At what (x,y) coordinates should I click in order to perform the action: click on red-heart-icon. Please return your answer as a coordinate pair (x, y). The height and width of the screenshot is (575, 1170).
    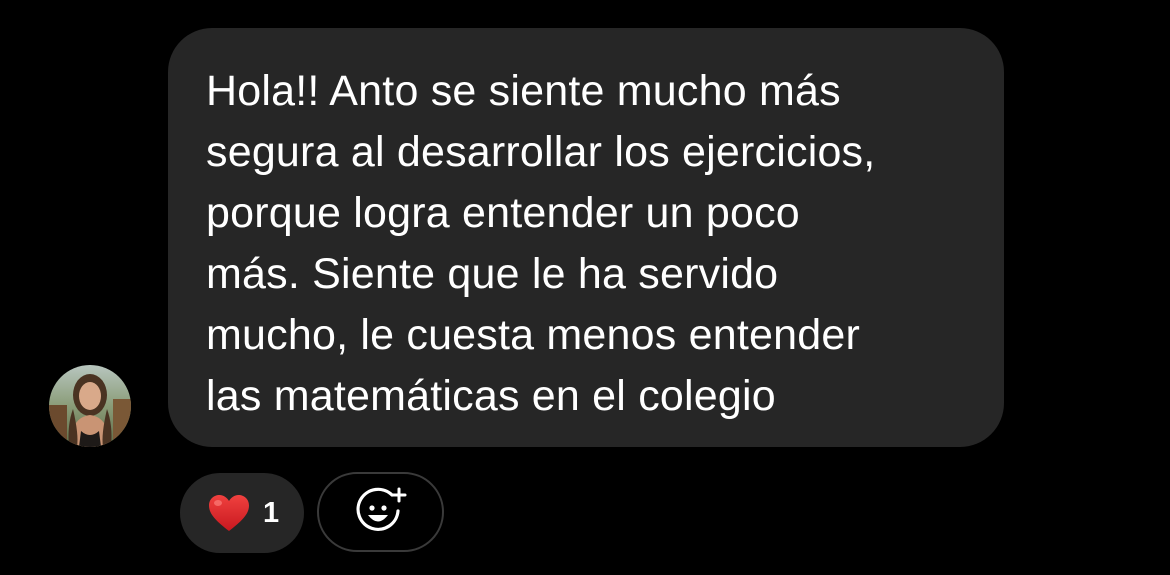
    Looking at the image, I should click on (229, 513).